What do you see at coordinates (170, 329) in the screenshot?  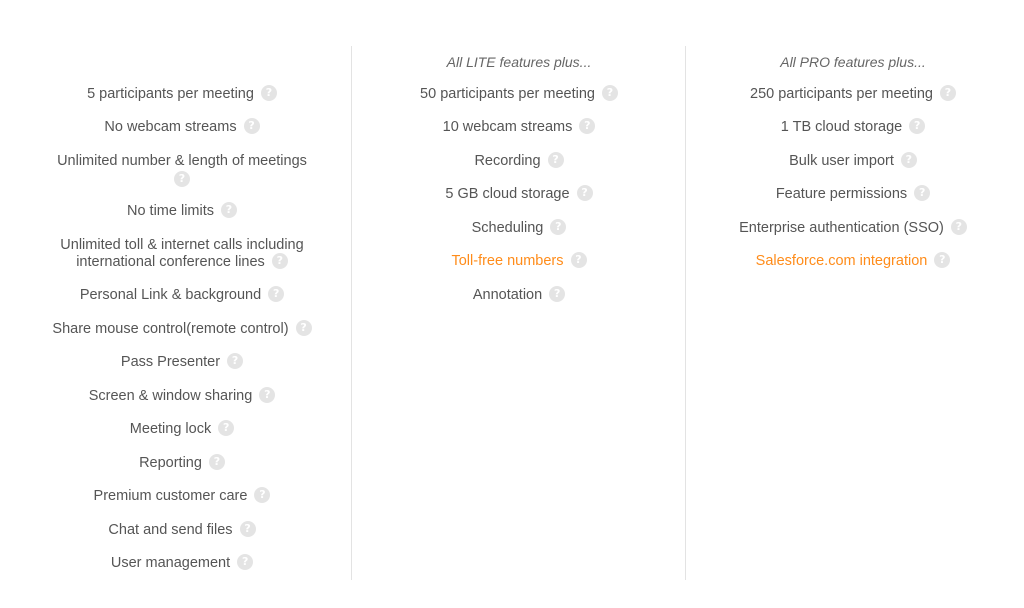 I see `feature-label: Share mouse control(remote control)` at bounding box center [170, 329].